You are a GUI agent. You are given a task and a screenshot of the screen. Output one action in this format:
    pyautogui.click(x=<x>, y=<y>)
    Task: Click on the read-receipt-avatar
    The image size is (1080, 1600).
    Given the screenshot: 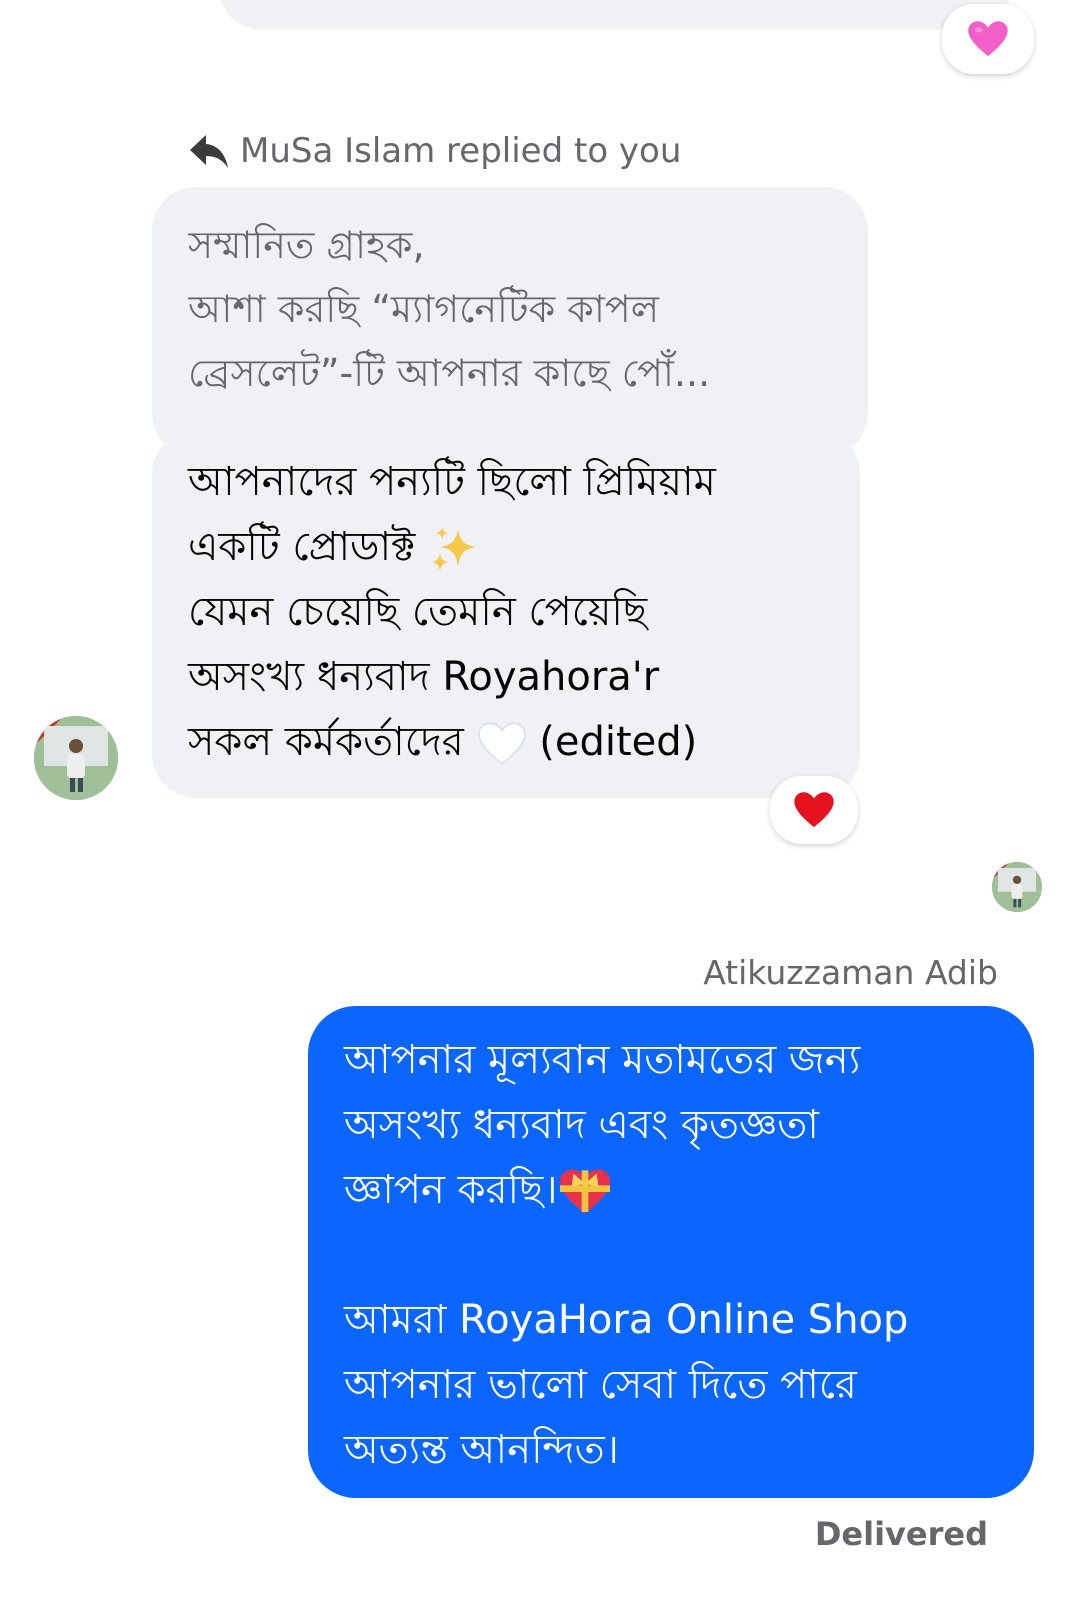 What is the action you would take?
    pyautogui.click(x=1017, y=887)
    